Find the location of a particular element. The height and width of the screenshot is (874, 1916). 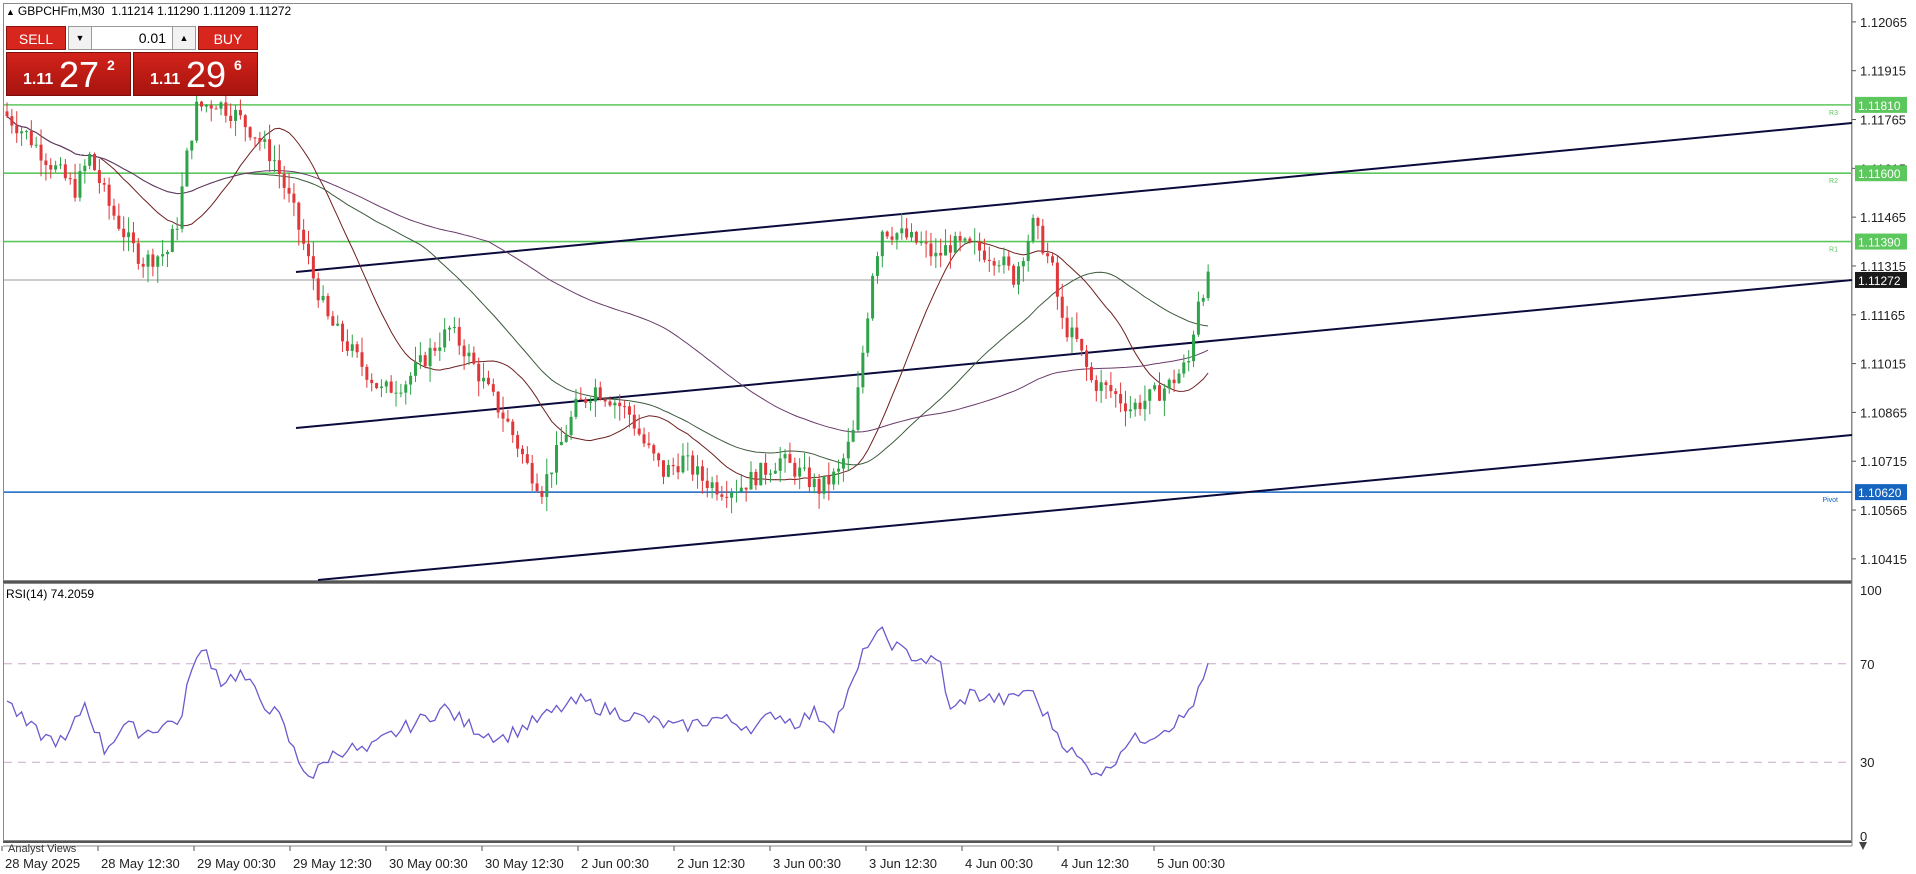

channel-upper-trendline is located at coordinates (1074, 197).